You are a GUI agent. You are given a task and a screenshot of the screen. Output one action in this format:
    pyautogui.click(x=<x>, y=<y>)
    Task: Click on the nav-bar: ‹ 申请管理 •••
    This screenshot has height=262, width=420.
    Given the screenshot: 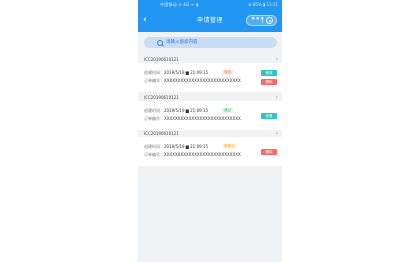 What is the action you would take?
    pyautogui.click(x=210, y=20)
    